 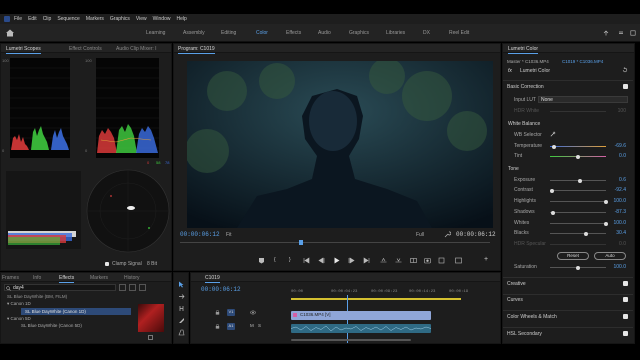 What do you see at coordinates (107, 264) in the screenshot?
I see `clamp-signal-checkbox` at bounding box center [107, 264].